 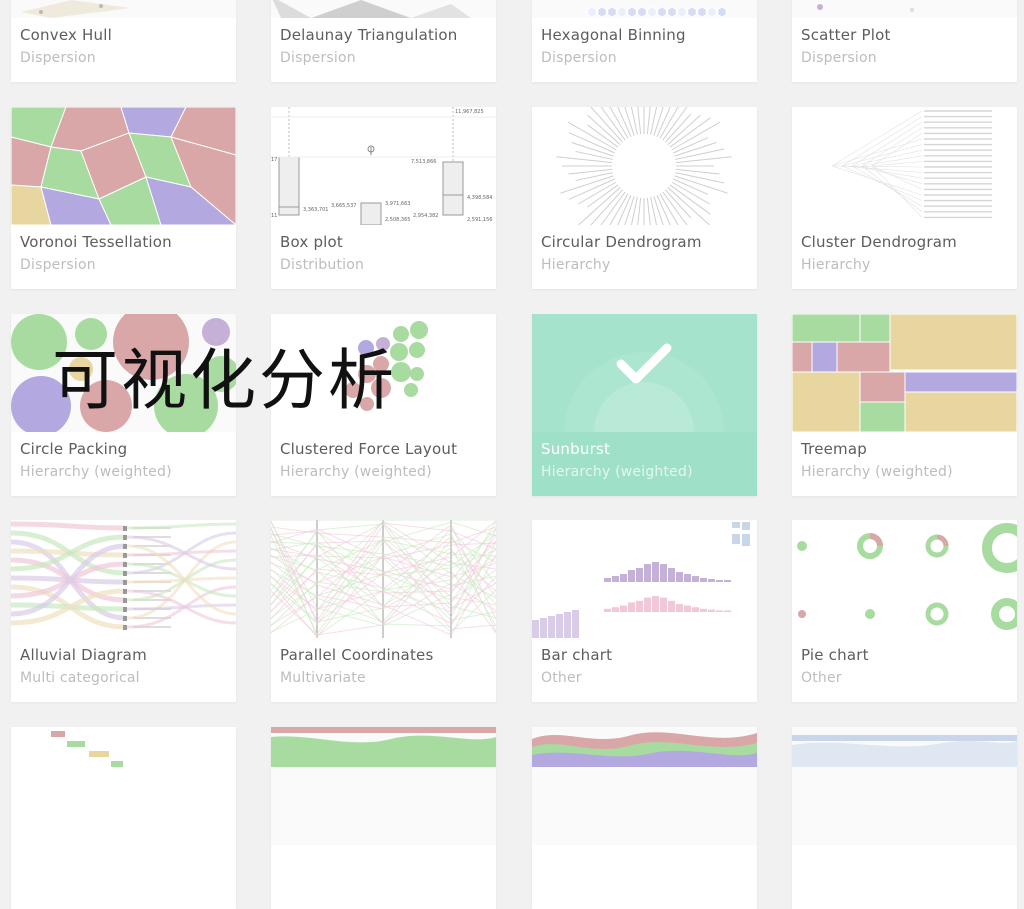 I want to click on card-title: Sunburst, so click(x=576, y=449).